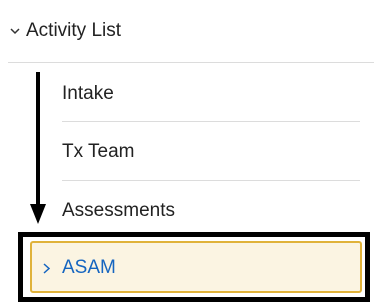 Image resolution: width=374 pixels, height=306 pixels. Describe the element at coordinates (118, 210) in the screenshot. I see `activity-item-label: Assessments` at that location.